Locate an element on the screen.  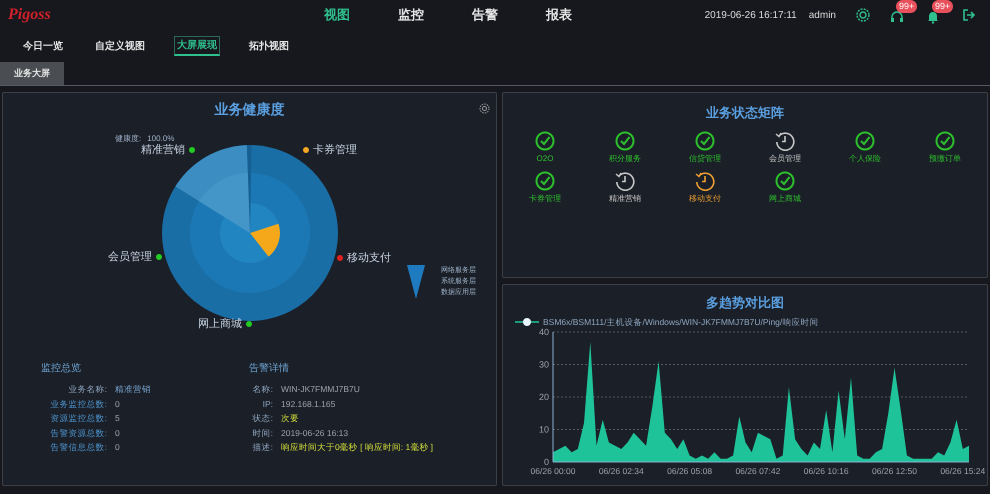
status-label: 积分服务 is located at coordinates (625, 158).